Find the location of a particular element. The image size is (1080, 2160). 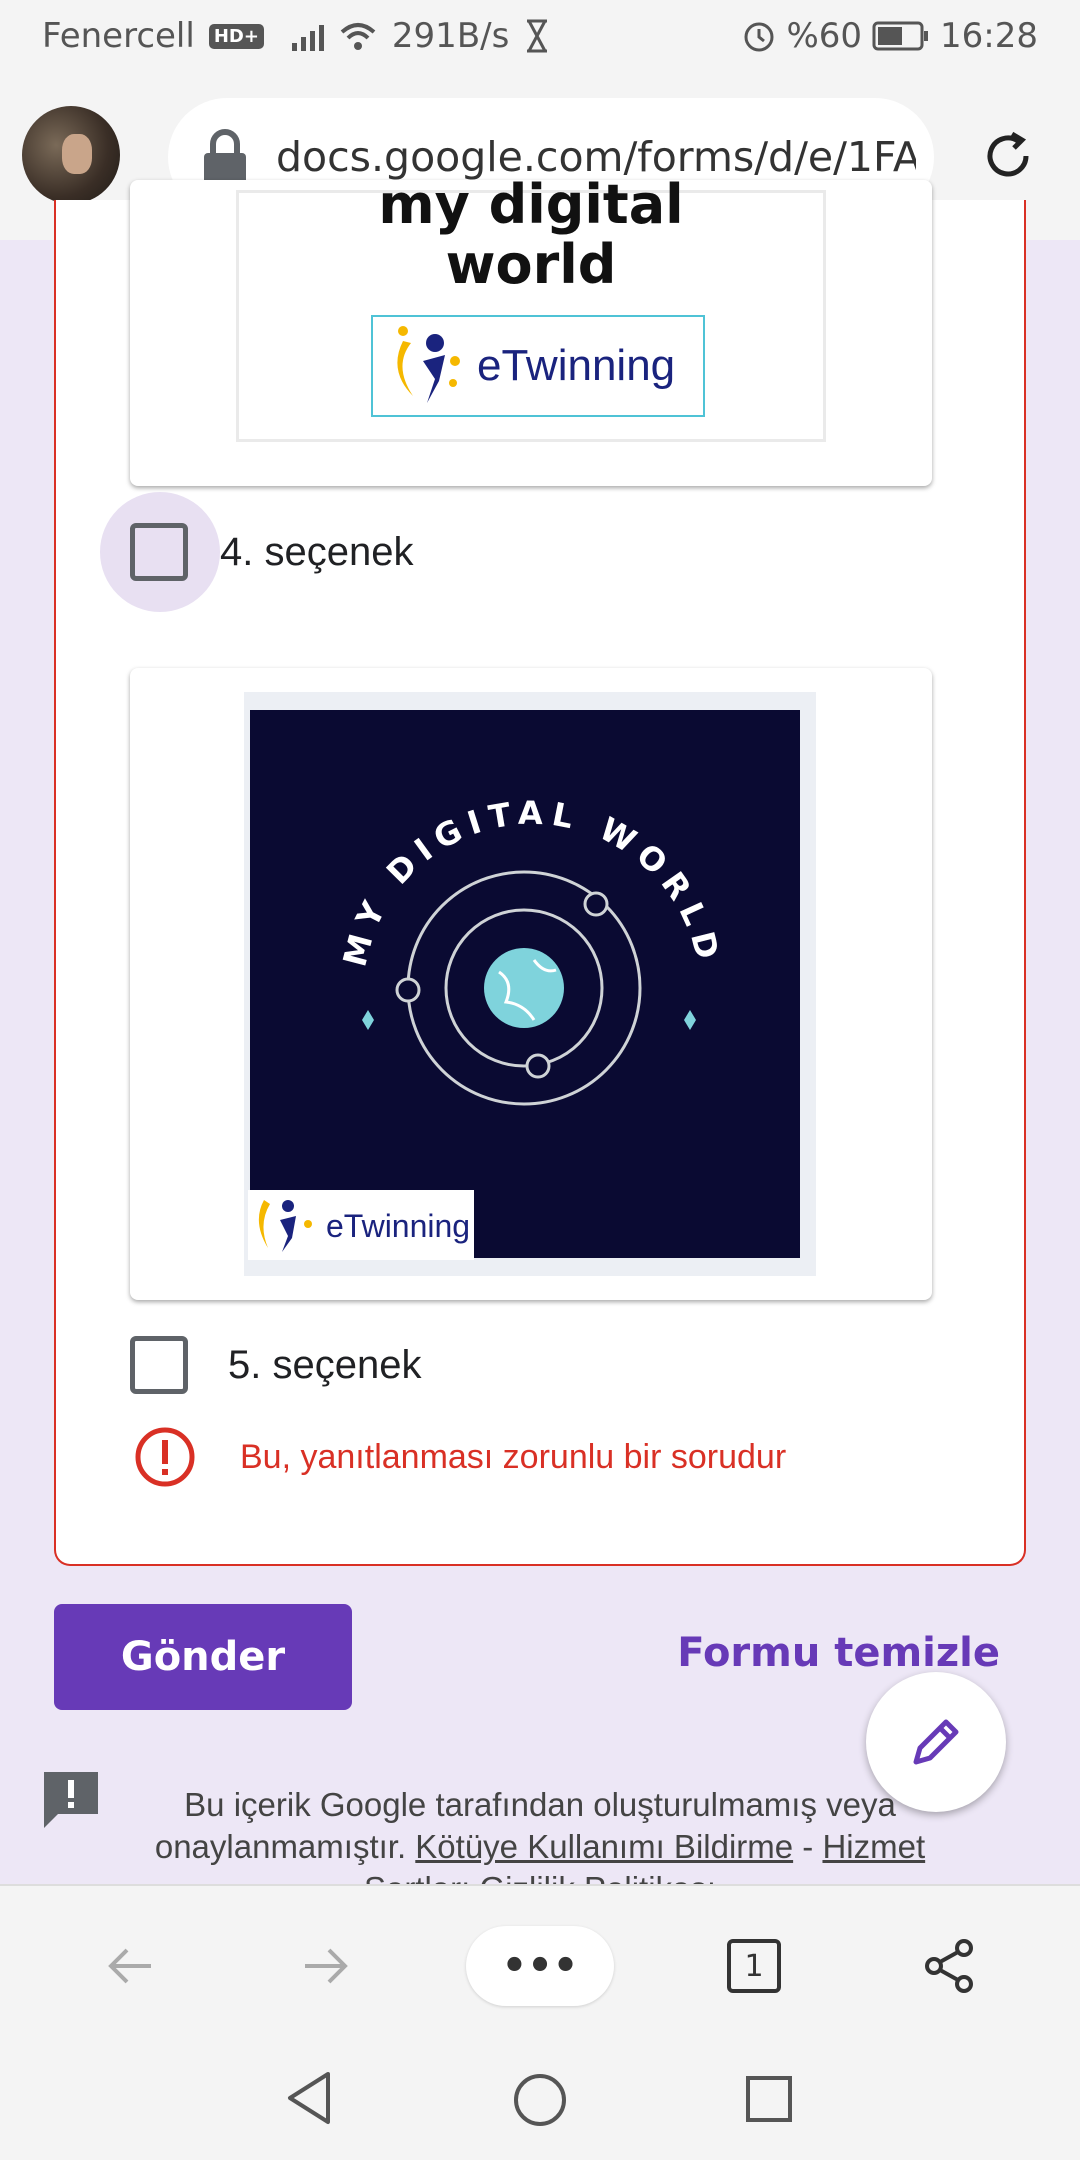

network-speed: 291B/s is located at coordinates (450, 36).